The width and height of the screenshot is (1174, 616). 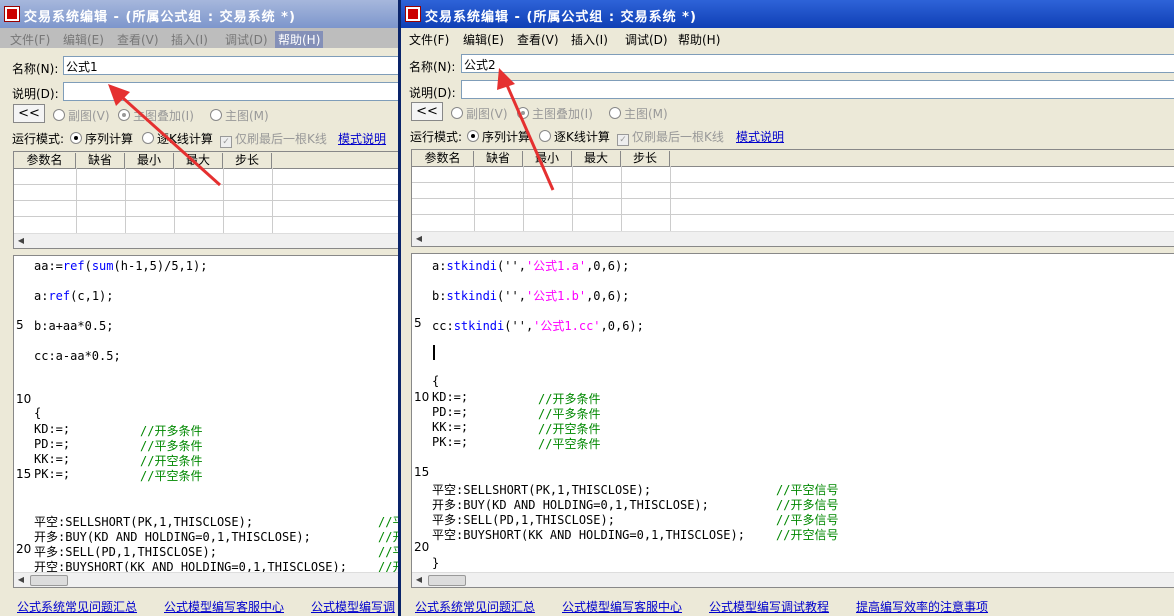 I want to click on footer-link: 提高编写效率的注意事项, so click(x=922, y=606).